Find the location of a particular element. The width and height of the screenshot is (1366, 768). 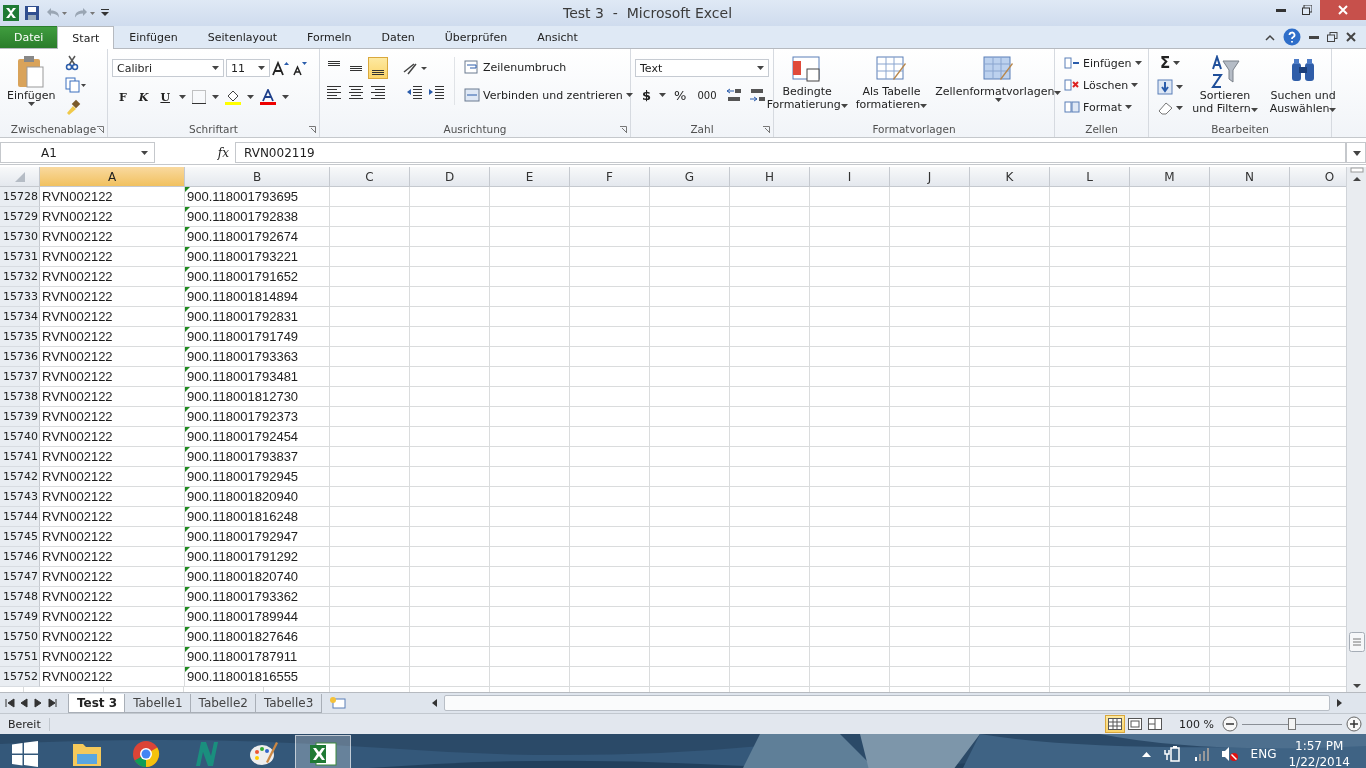

formula-field: RVN002119 is located at coordinates (790, 152).